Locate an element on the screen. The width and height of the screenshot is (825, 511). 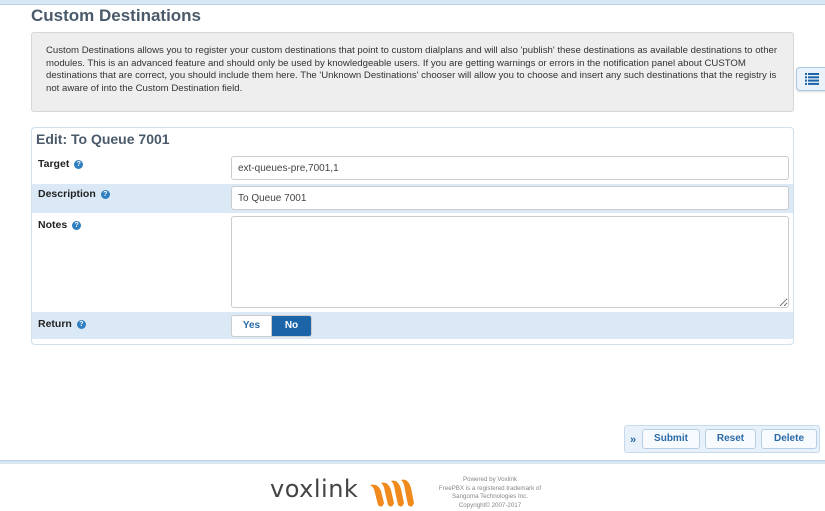
action-bar: » Submit Reset Delete is located at coordinates (722, 439).